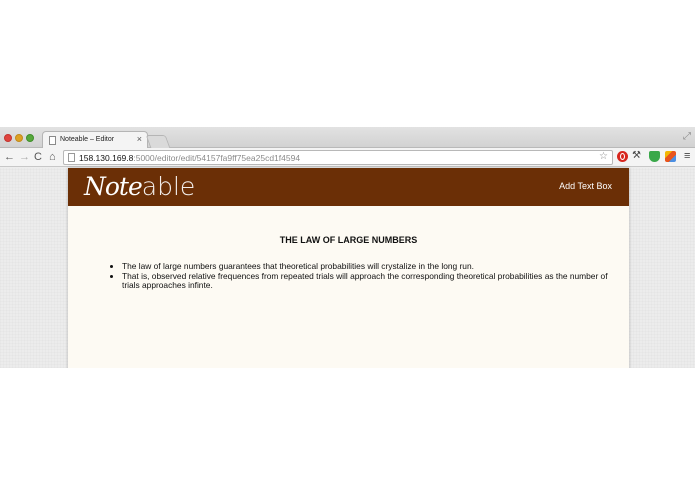 The height and width of the screenshot is (494, 695). Describe the element at coordinates (636, 155) in the screenshot. I see `wrench-icon: ⚒` at that location.